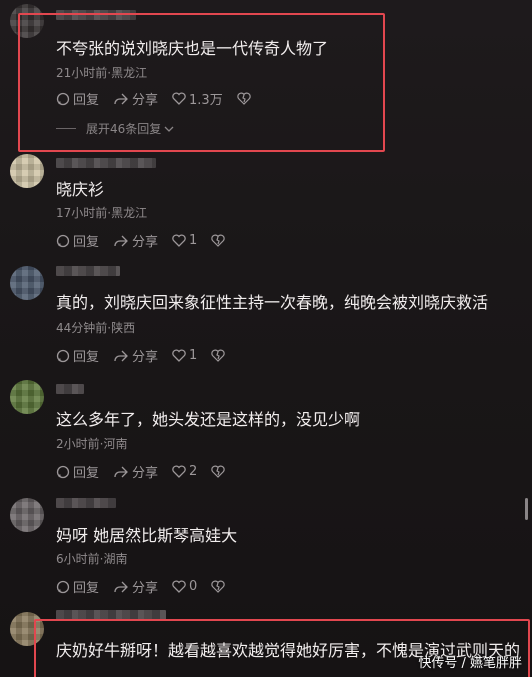 The width and height of the screenshot is (532, 677). I want to click on comment-text: 晓庆衫, so click(80, 189).